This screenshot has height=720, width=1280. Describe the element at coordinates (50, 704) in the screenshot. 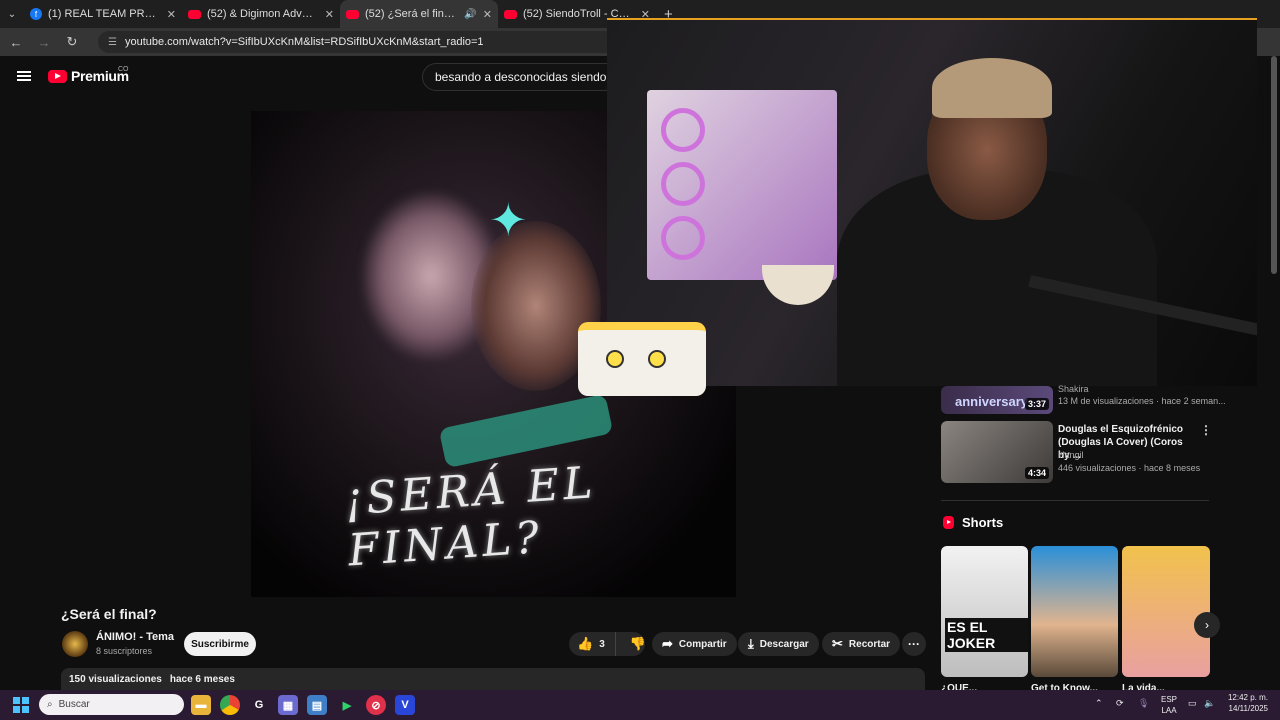

I see `search-icon: ⌕` at that location.